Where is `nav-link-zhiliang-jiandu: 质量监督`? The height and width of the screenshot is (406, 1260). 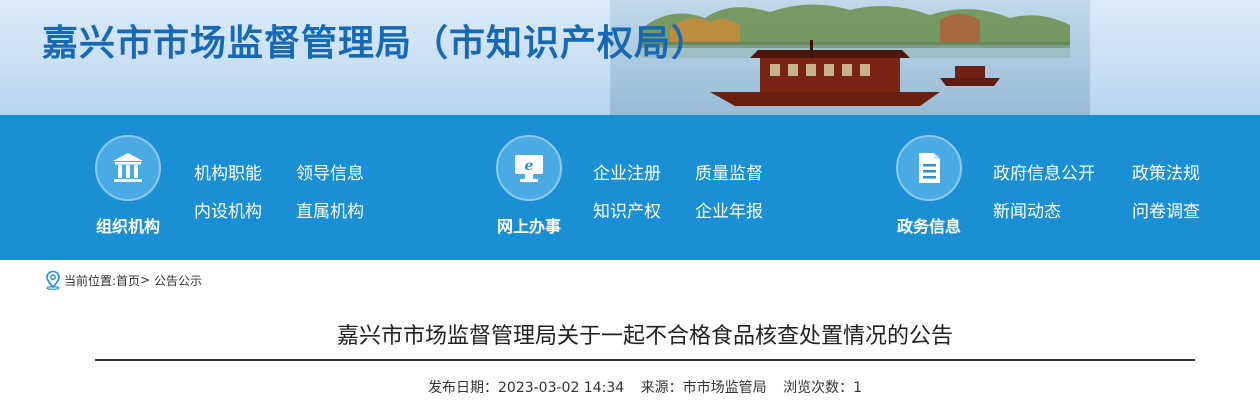 nav-link-zhiliang-jiandu: 质量监督 is located at coordinates (729, 171).